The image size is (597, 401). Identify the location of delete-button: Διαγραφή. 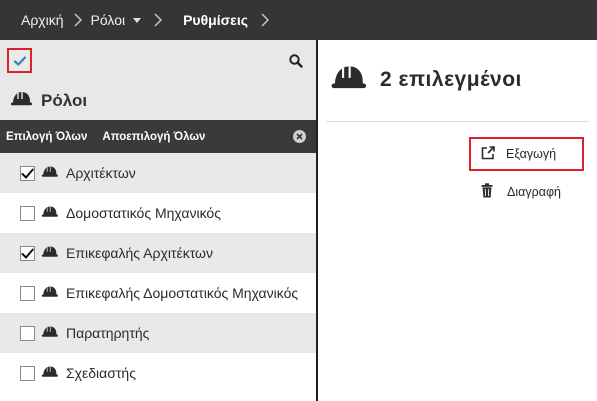
(521, 192).